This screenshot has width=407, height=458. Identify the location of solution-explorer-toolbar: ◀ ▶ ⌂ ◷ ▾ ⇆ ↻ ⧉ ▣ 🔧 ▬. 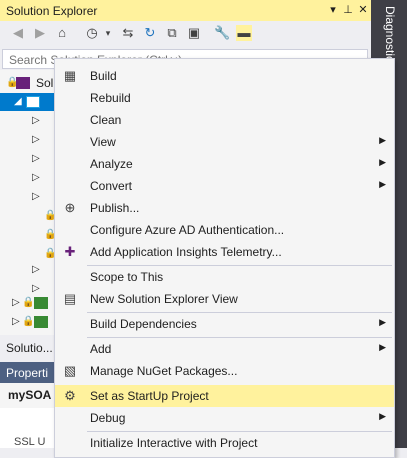
(185, 34).